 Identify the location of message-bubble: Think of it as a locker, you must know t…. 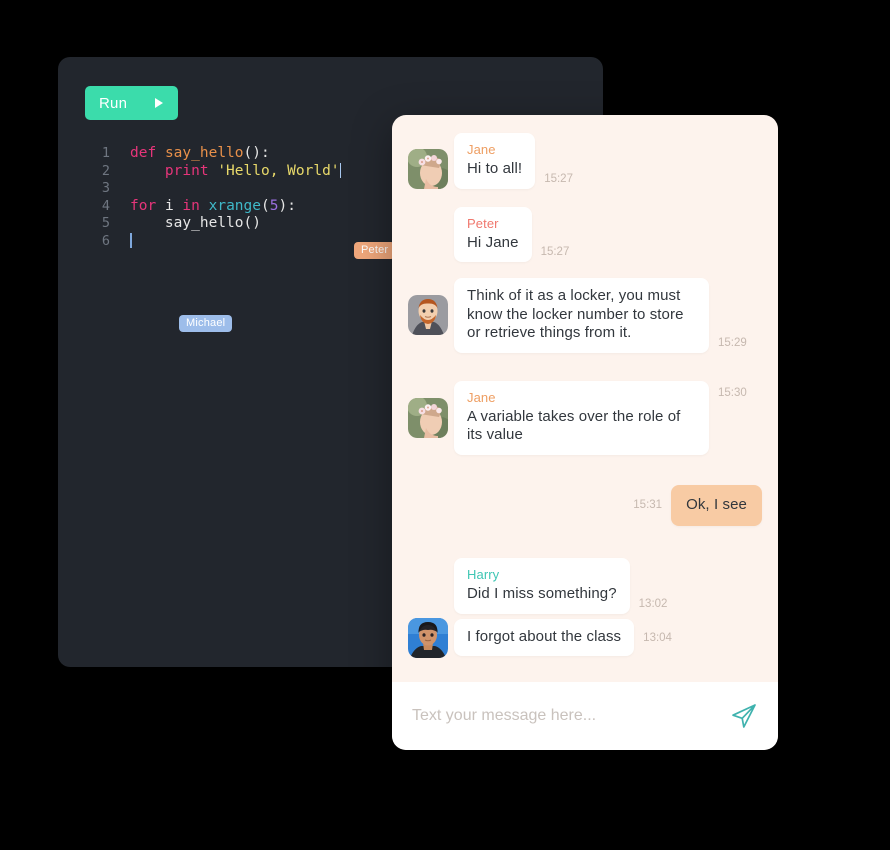
(581, 315).